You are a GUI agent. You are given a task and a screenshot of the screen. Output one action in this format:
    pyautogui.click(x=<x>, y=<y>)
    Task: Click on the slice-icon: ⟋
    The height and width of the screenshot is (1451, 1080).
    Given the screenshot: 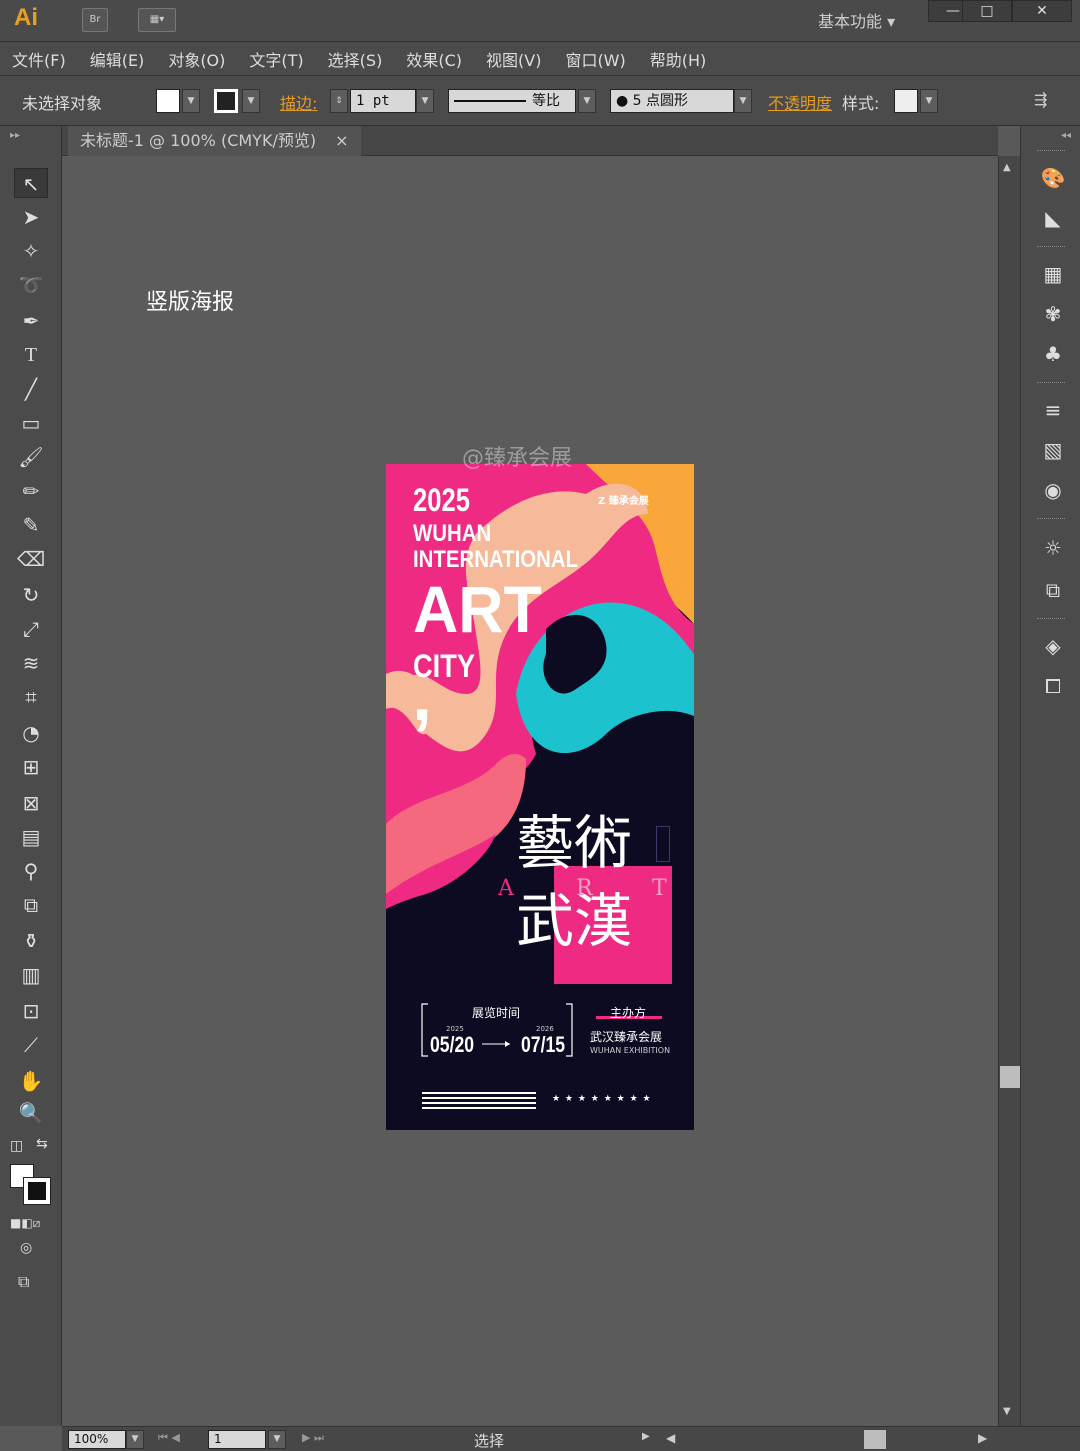 What is the action you would take?
    pyautogui.click(x=31, y=1045)
    